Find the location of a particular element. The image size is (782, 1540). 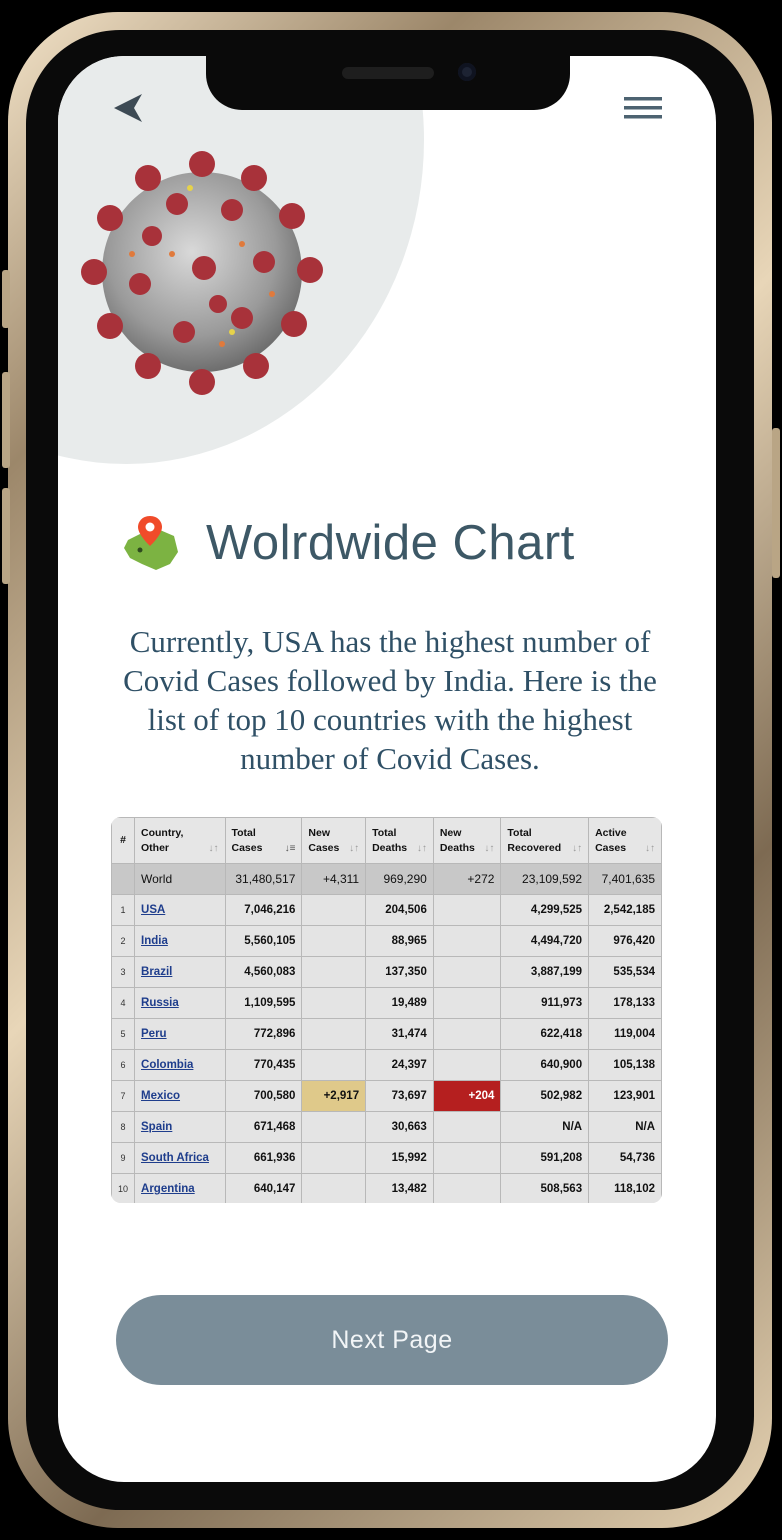

row-total-recovered: 508,563 is located at coordinates (545, 1188).